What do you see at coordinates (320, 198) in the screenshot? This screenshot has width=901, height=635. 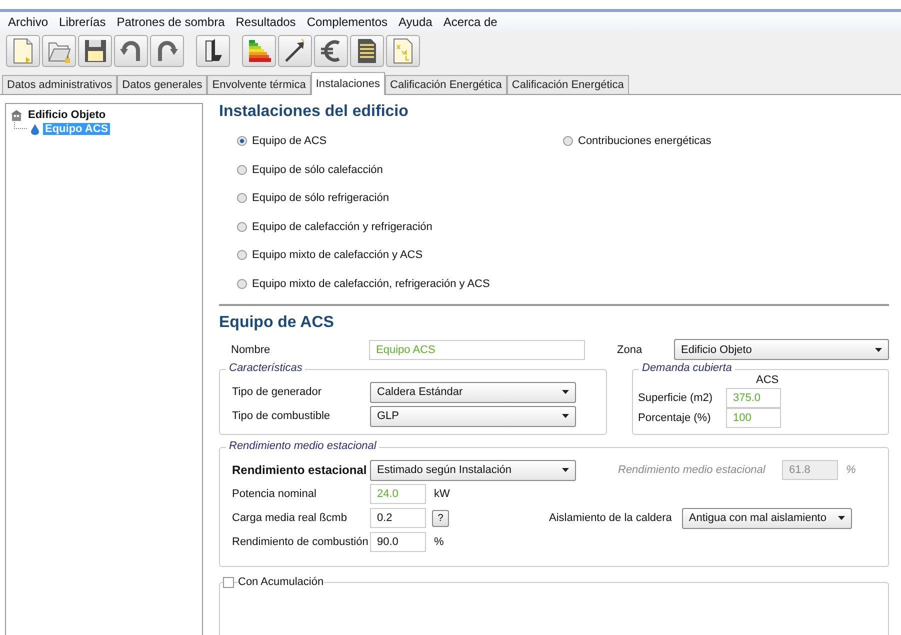 I see `radio-label: Equipo de sólo refrigeración` at bounding box center [320, 198].